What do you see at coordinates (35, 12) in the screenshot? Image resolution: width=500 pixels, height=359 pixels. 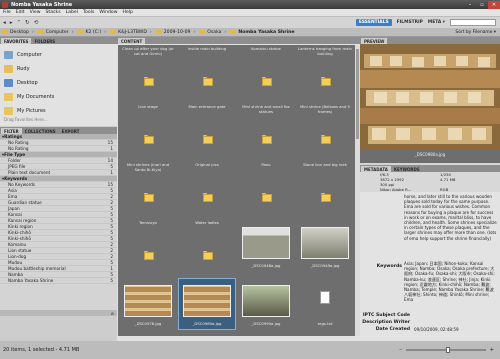 I see `menu-view: View` at bounding box center [35, 12].